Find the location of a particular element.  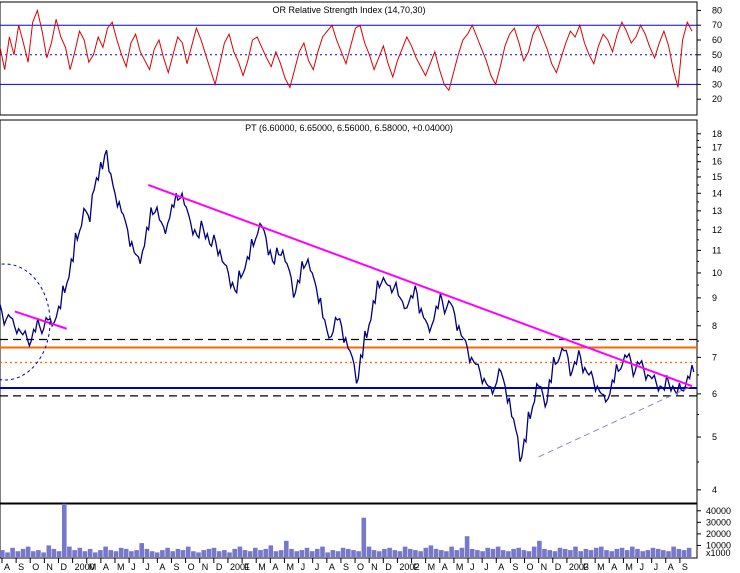

rsi-tick-label: 20 is located at coordinates (717, 99).